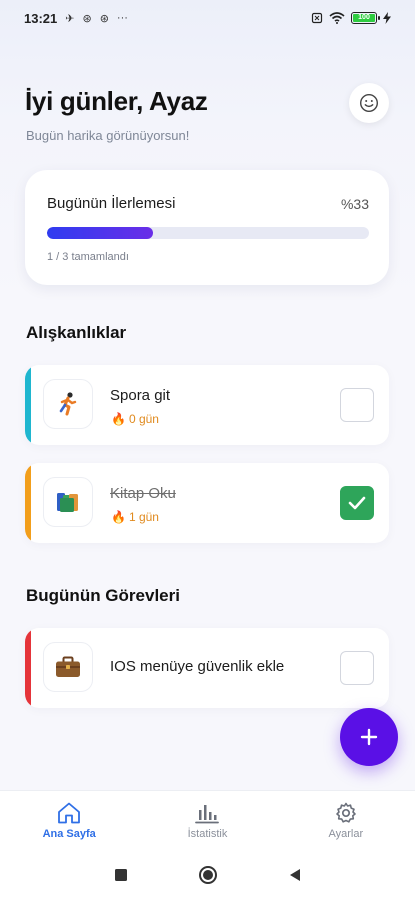 Image resolution: width=415 pixels, height=900 pixels. Describe the element at coordinates (108, 135) in the screenshot. I see `greeting-subtitle: Bugün harika görünüyorsun!` at that location.